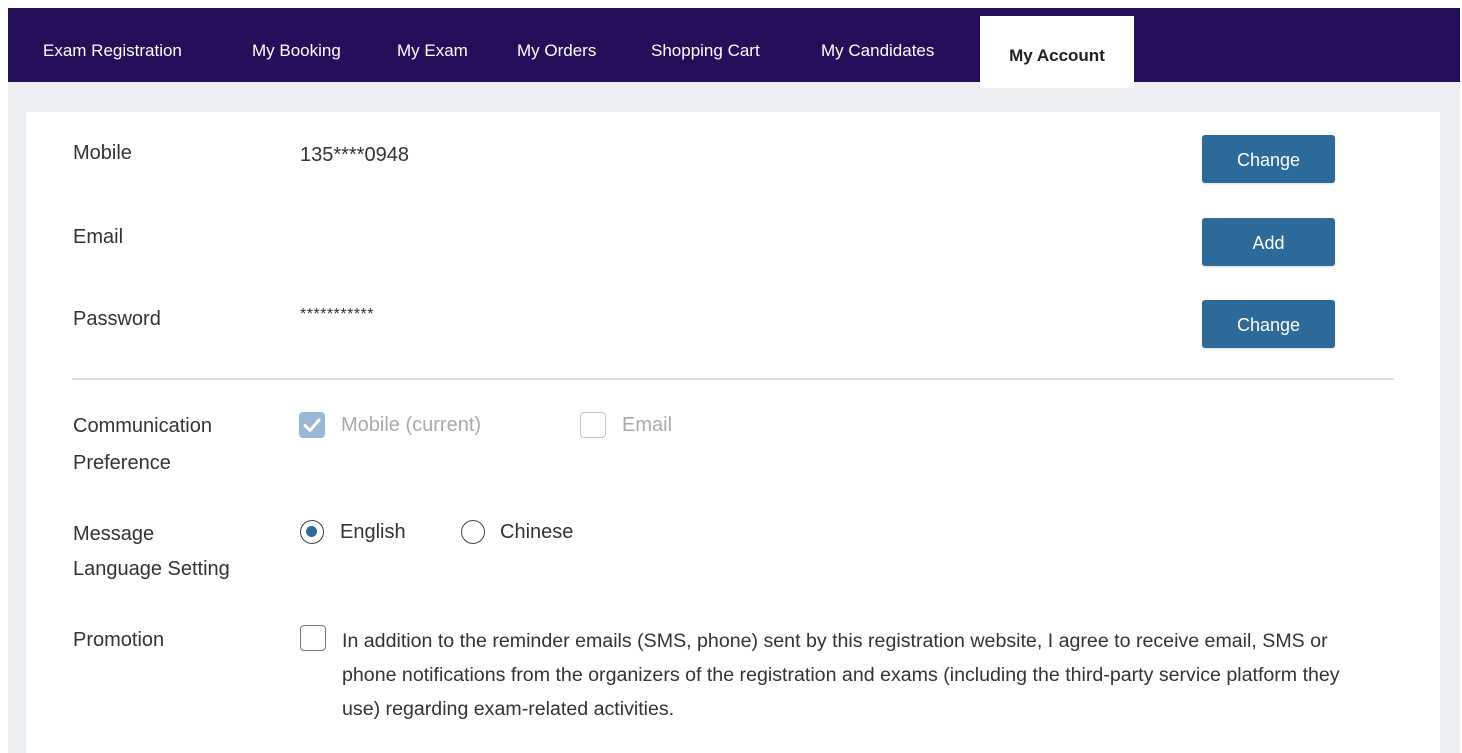 The height and width of the screenshot is (753, 1462). Describe the element at coordinates (556, 49) in the screenshot. I see `tab-my-orders: My Orders` at that location.